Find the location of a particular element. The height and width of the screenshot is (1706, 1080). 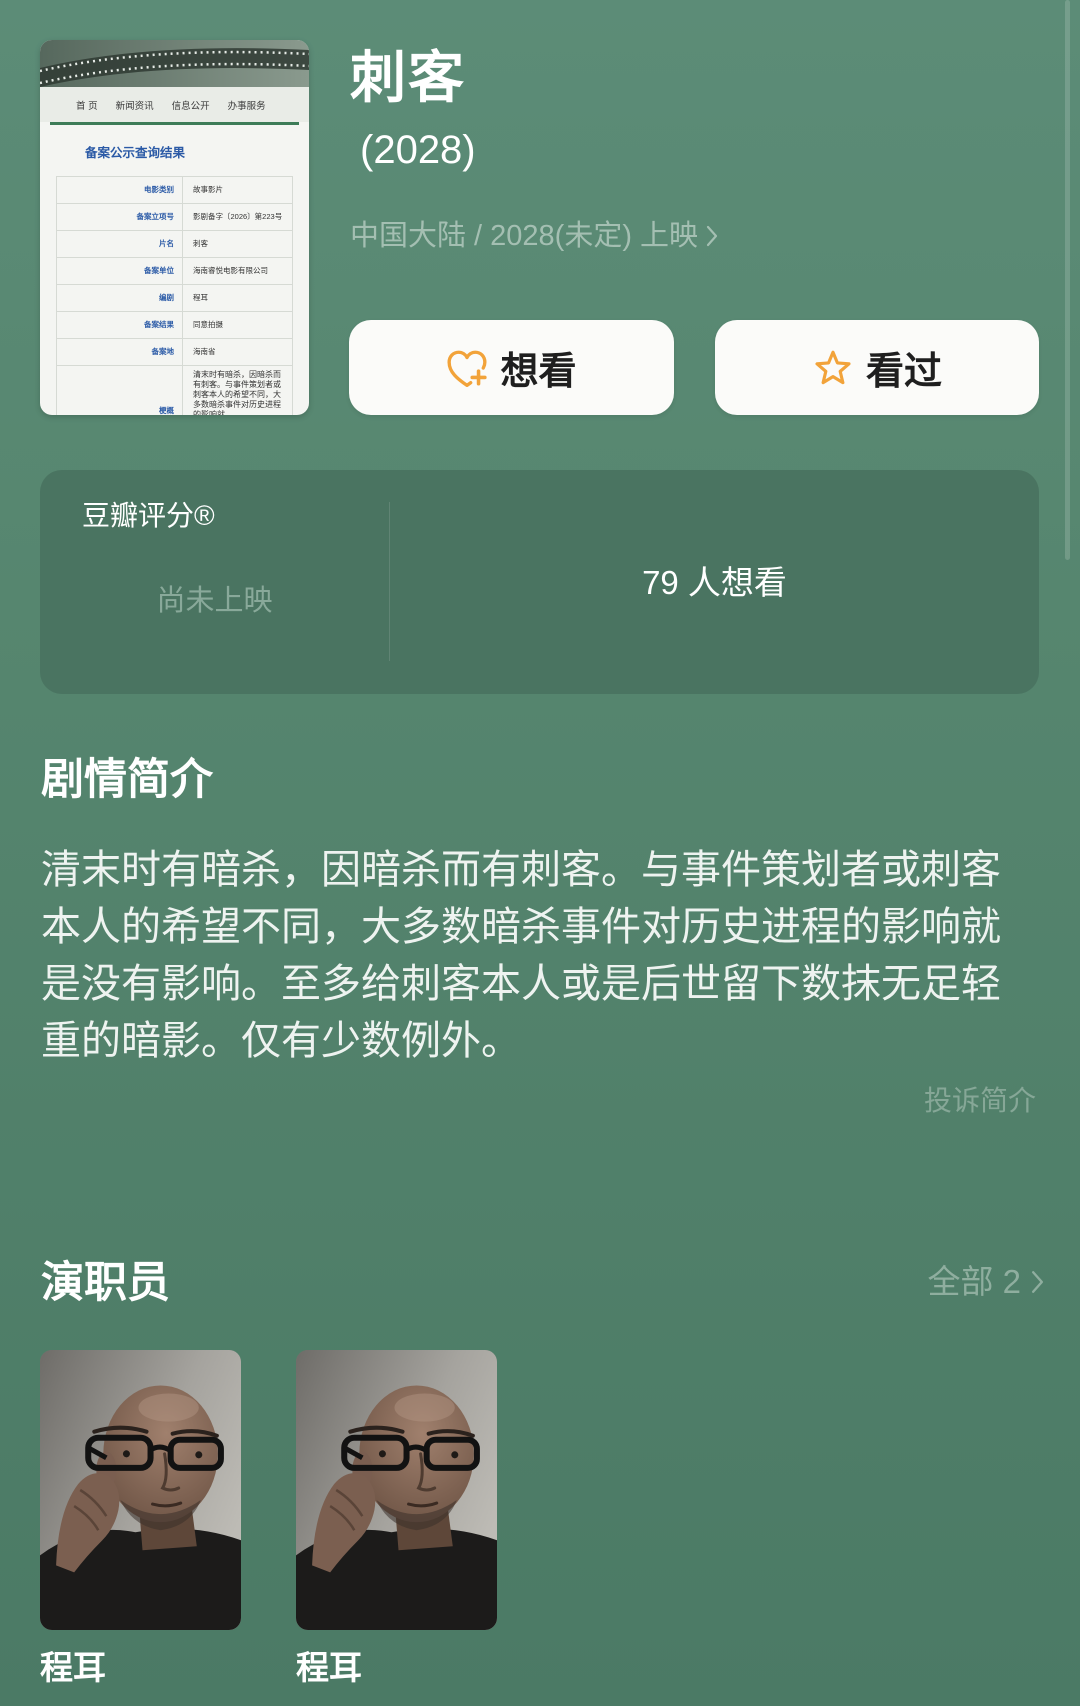

poster-row-value: 同意拍摄 is located at coordinates (208, 324).